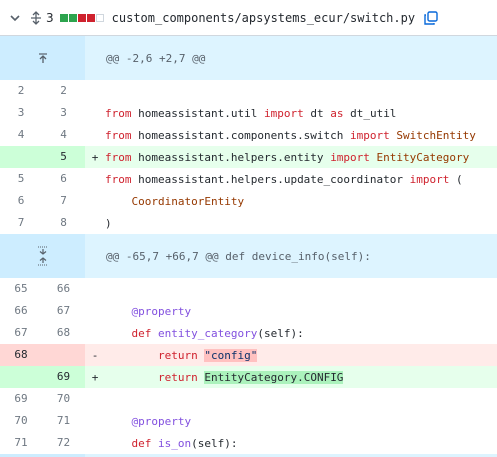 Image resolution: width=497 pixels, height=457 pixels. Describe the element at coordinates (337, 113) in the screenshot. I see `code-token: as` at that location.